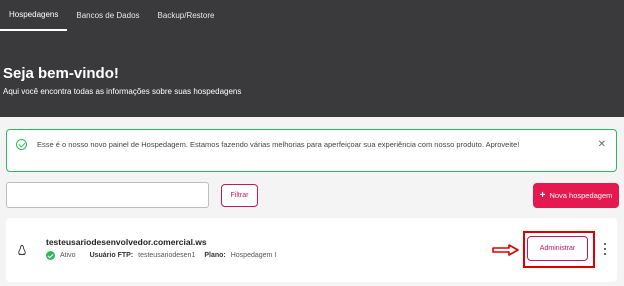 The image size is (624, 286). What do you see at coordinates (22, 250) in the screenshot?
I see `linux-icon` at bounding box center [22, 250].